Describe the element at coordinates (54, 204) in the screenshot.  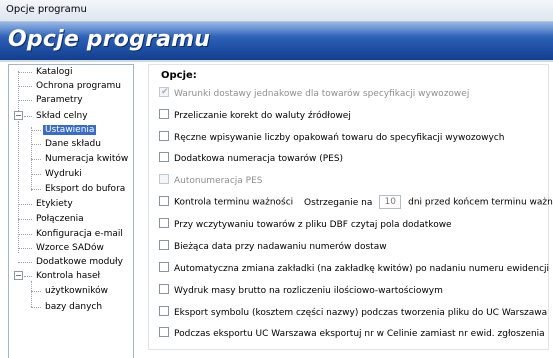
I see `tree-item-etykiety: Etykiety` at that location.